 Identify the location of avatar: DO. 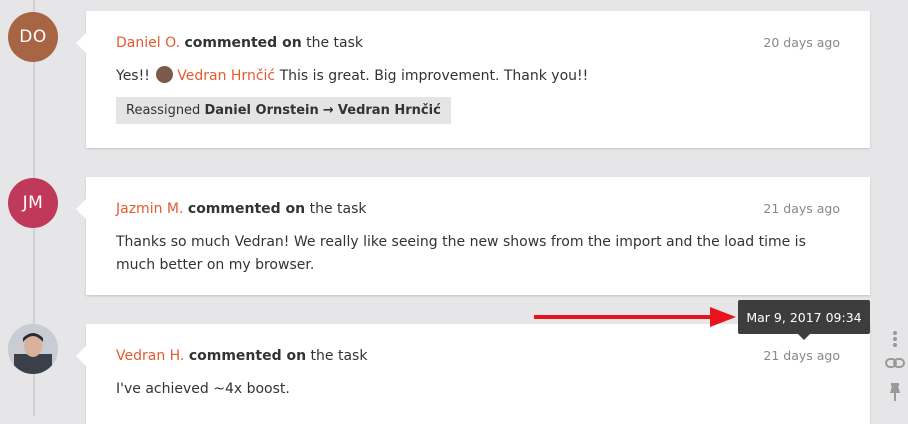
(33, 37).